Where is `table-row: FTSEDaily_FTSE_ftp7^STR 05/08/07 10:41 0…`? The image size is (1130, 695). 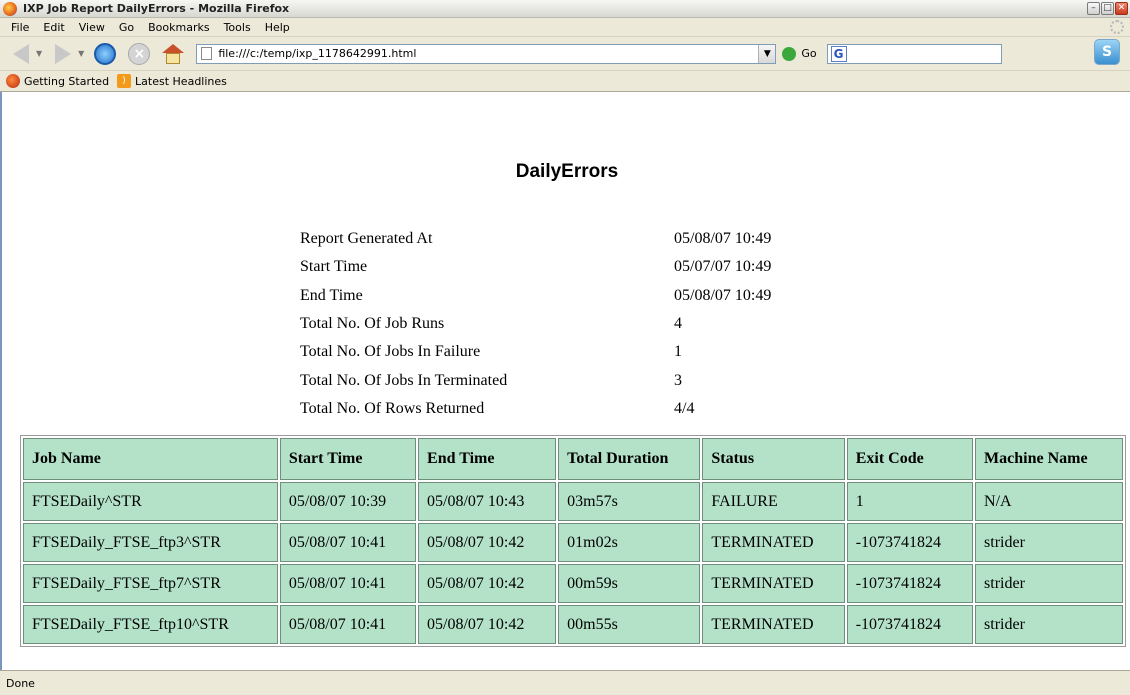 table-row: FTSEDaily_FTSE_ftp7^STR 05/08/07 10:41 0… is located at coordinates (573, 583).